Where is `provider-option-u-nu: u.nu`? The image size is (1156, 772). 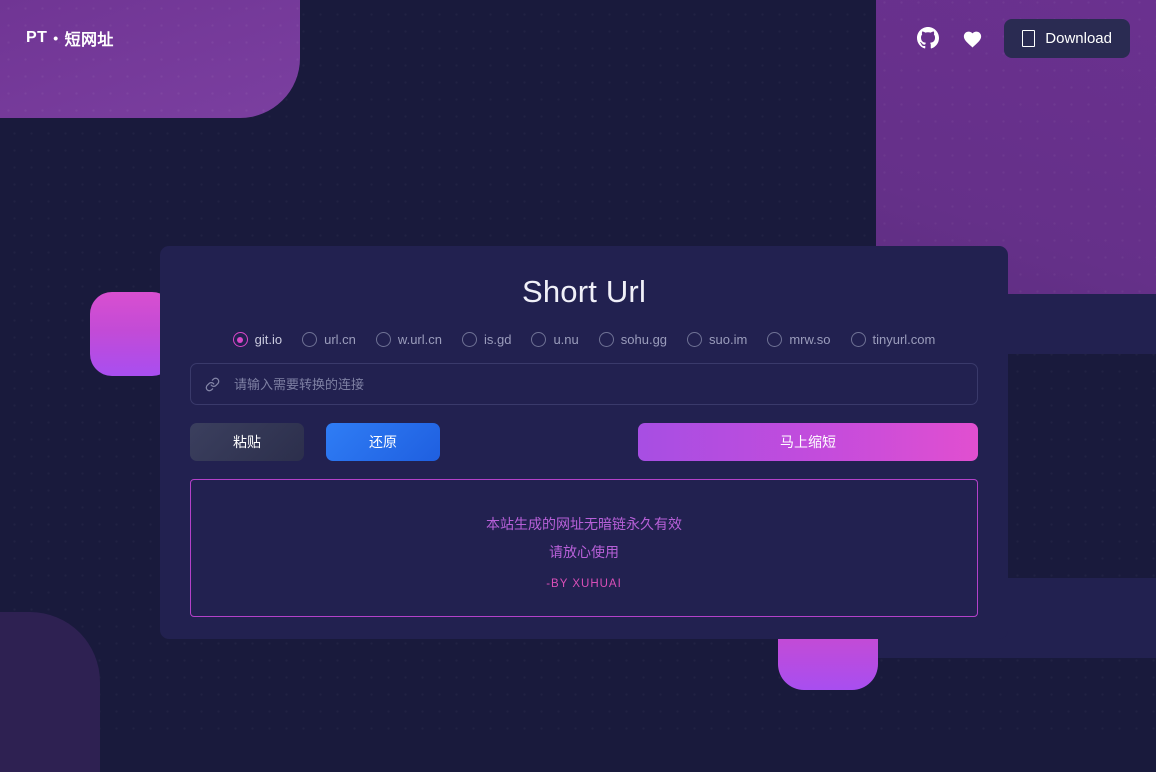
provider-option-u-nu: u.nu is located at coordinates (555, 339).